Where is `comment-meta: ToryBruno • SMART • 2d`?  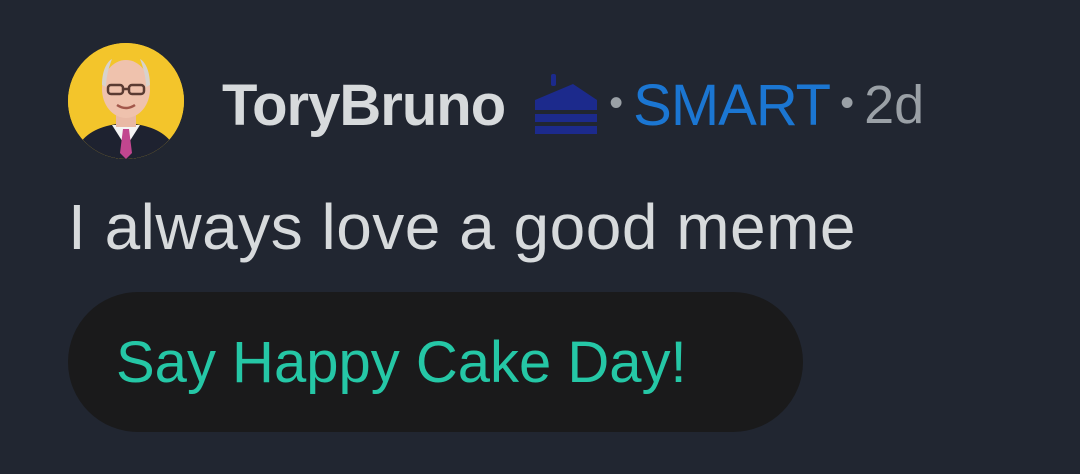 comment-meta: ToryBruno • SMART • 2d is located at coordinates (573, 105).